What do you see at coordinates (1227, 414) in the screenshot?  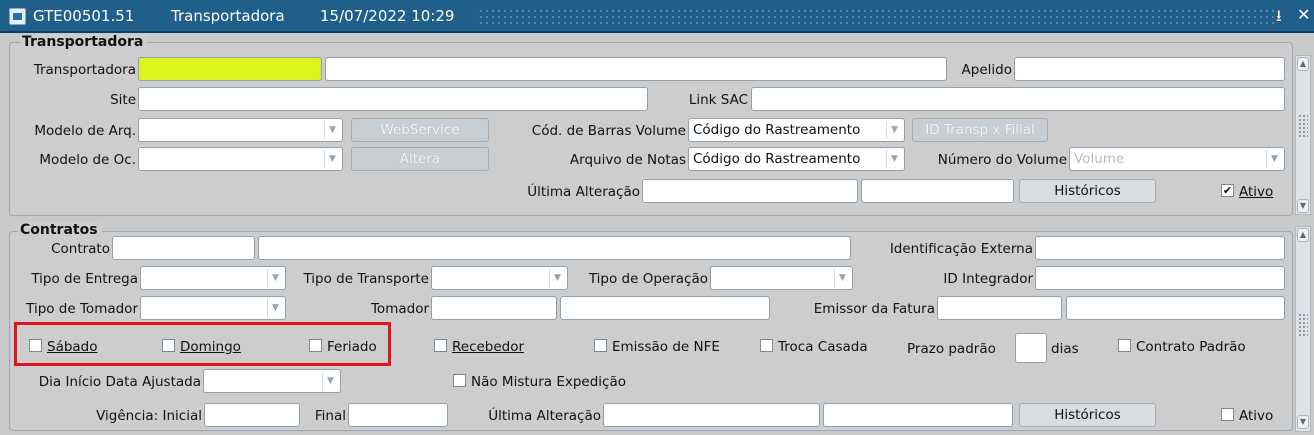 I see `contratos-ativo-checkbox` at bounding box center [1227, 414].